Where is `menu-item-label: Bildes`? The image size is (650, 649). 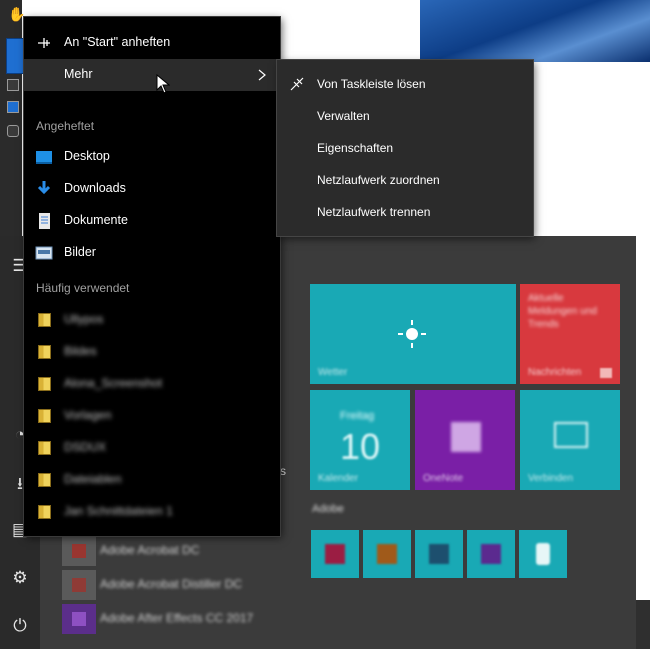 menu-item-label: Bildes is located at coordinates (80, 351).